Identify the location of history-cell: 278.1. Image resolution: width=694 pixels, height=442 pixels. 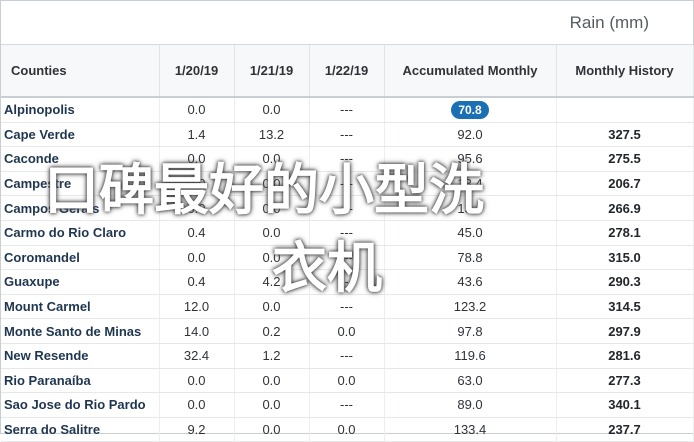
(625, 233).